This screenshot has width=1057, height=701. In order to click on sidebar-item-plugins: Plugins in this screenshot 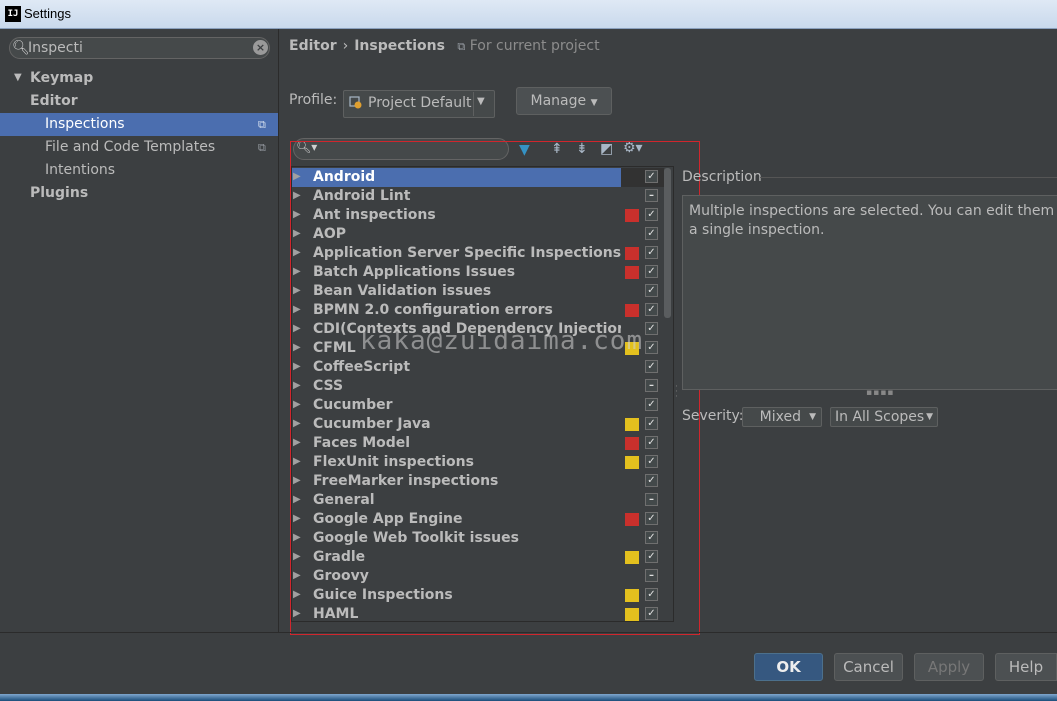, I will do `click(59, 193)`.